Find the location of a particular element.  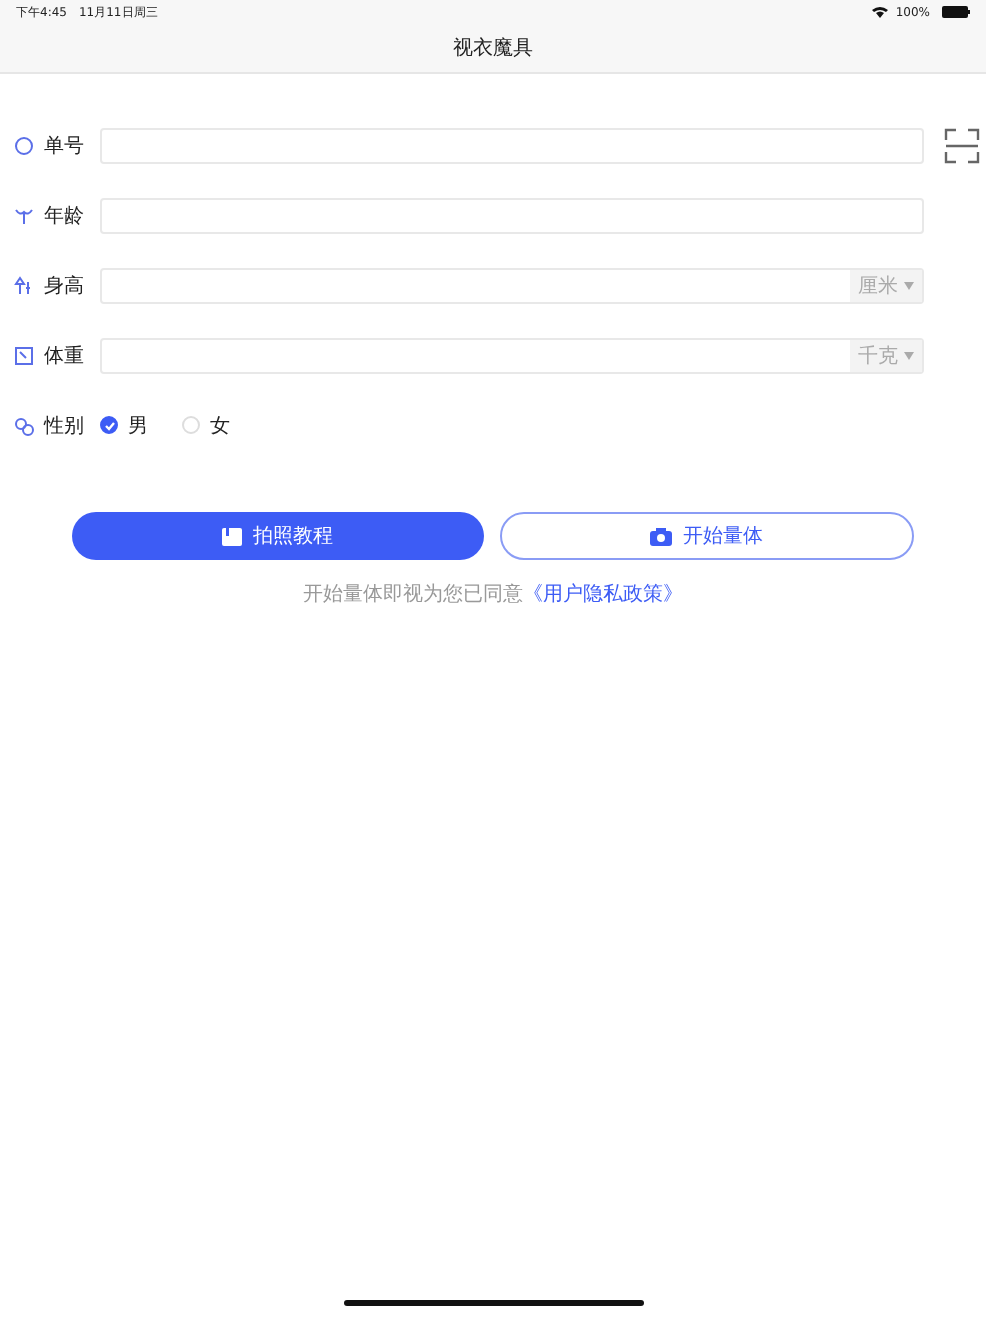

battery-icon is located at coordinates (956, 12).